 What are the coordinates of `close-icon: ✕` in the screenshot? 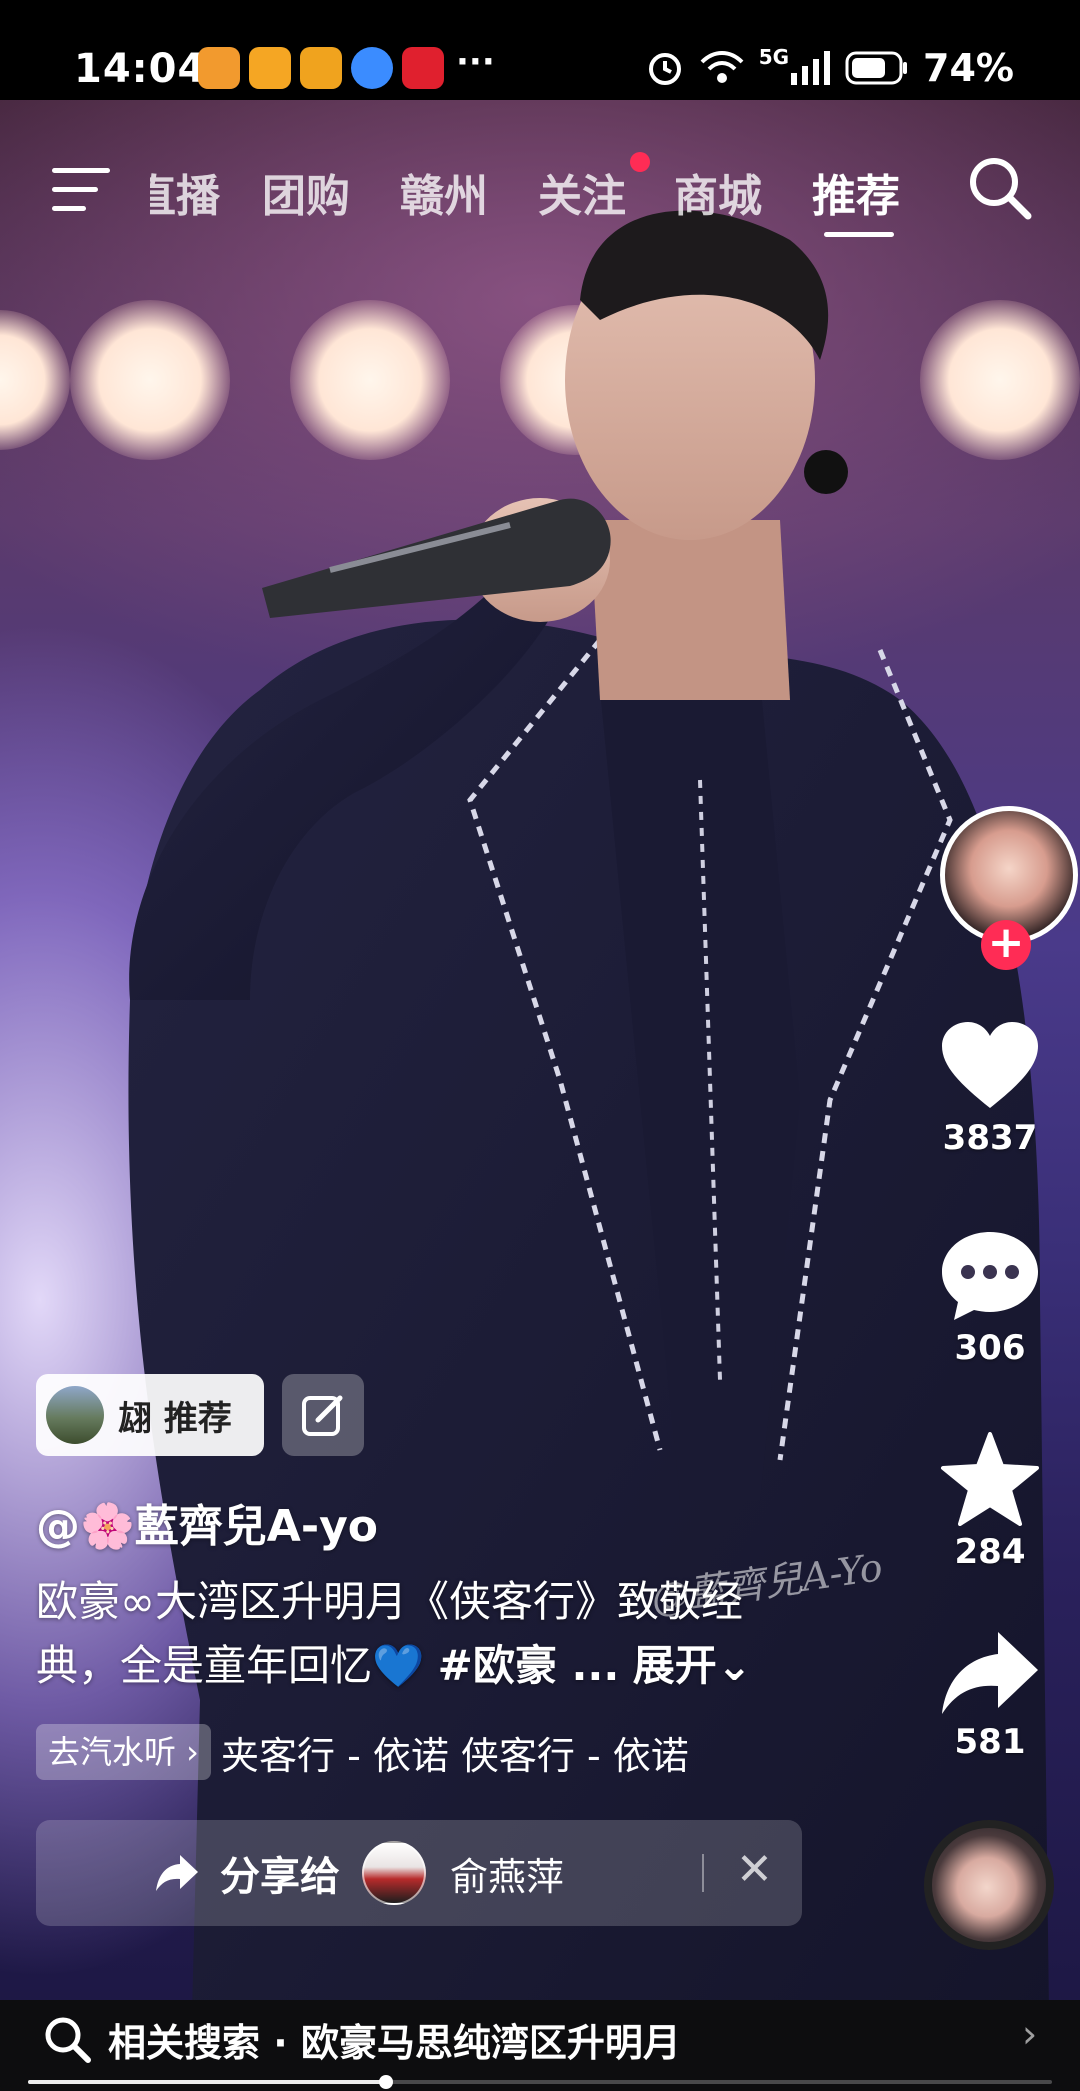 It's located at (754, 1869).